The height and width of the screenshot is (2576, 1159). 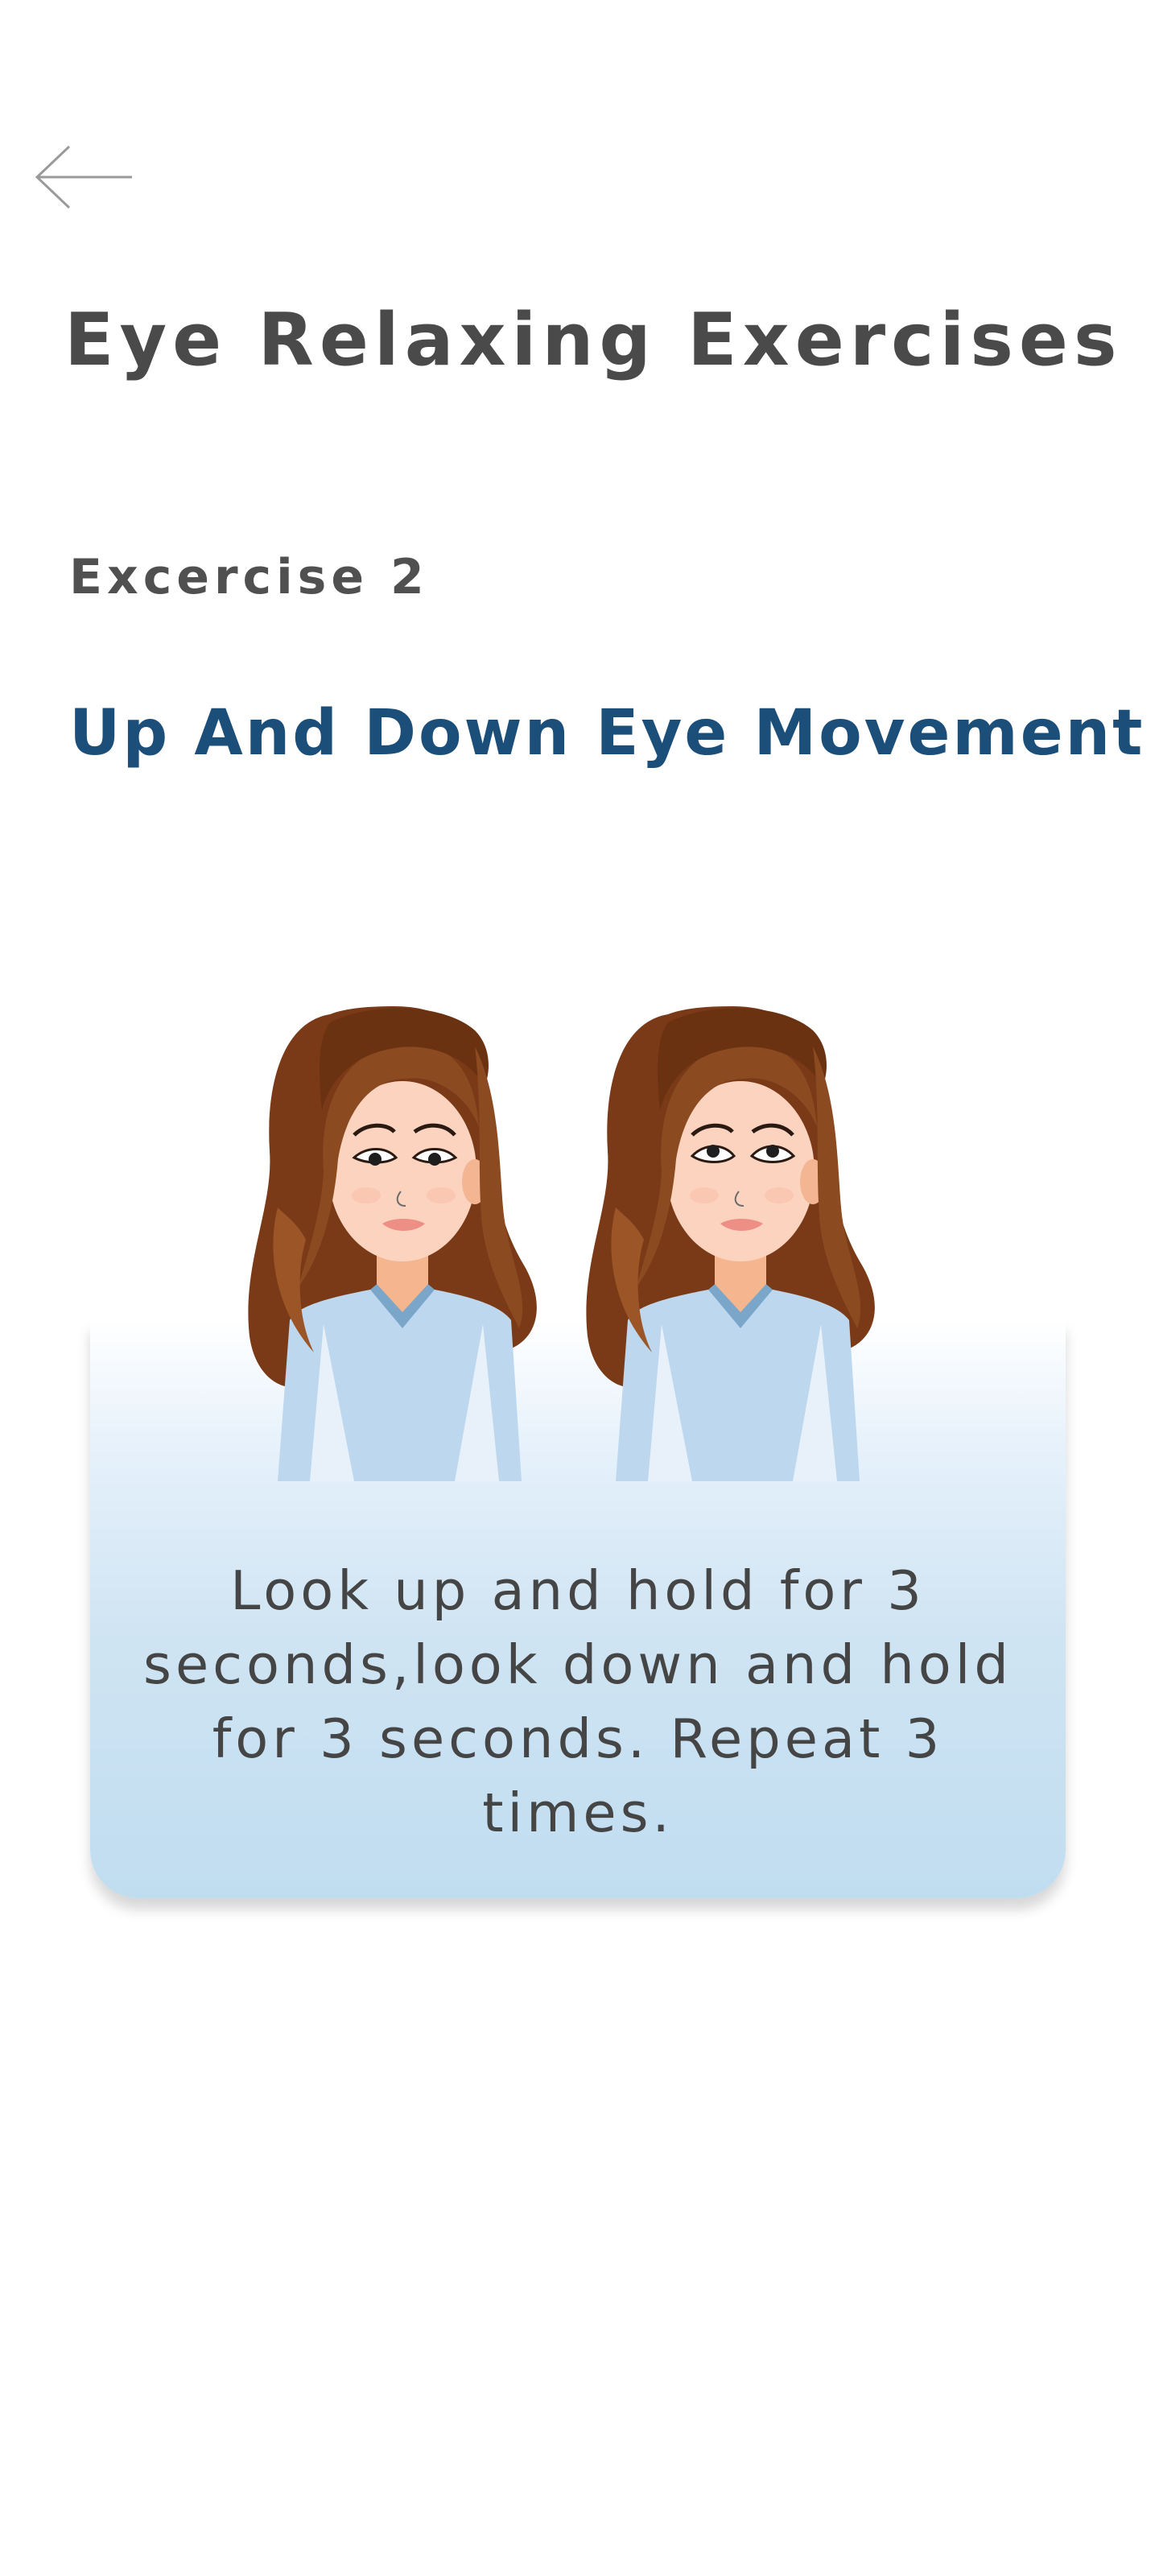 What do you see at coordinates (593, 340) in the screenshot?
I see `page-title: Eye Relaxing Exercises` at bounding box center [593, 340].